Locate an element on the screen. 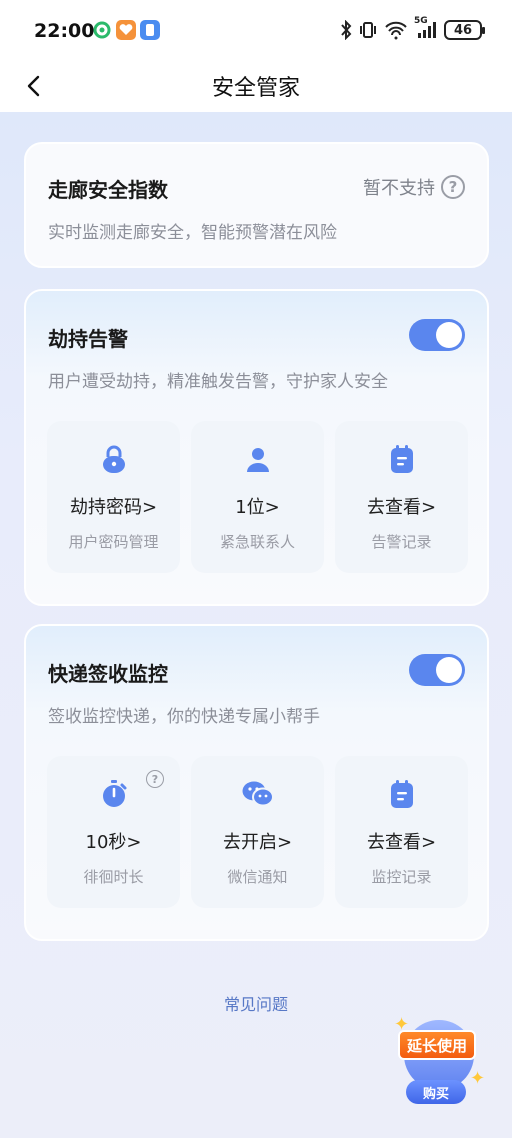  tile-sub-label: 微信通知 is located at coordinates (257, 877).